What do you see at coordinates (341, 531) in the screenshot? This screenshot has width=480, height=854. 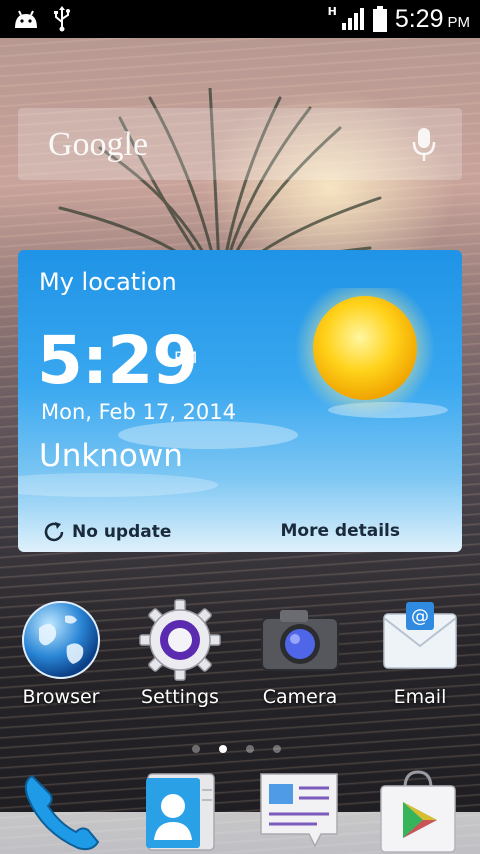 I see `more-details-link: More details` at bounding box center [341, 531].